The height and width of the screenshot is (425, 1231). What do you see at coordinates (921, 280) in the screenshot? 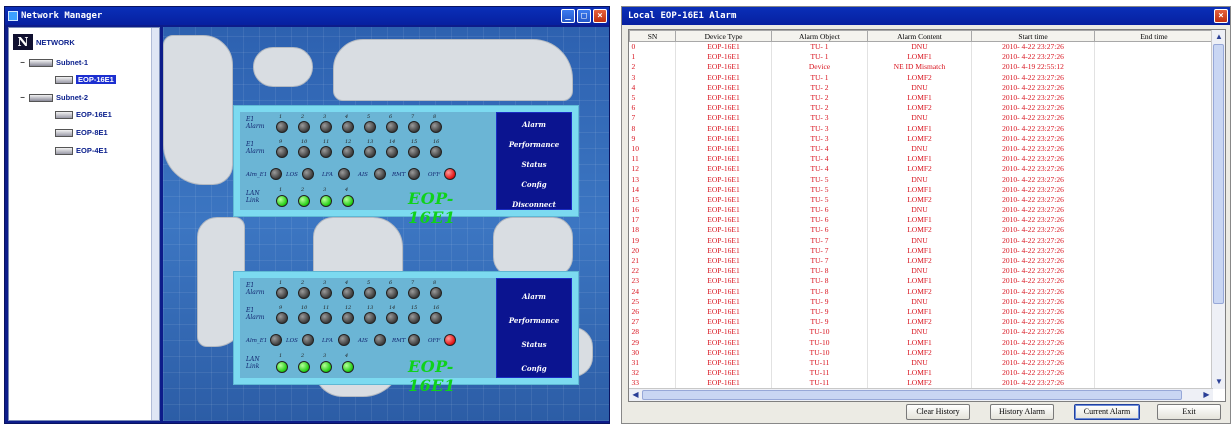
I see `table-row: 23 EOP-16E1 TU- 8 LOMF1 2010- 4-22 23:27:26` at bounding box center [921, 280].